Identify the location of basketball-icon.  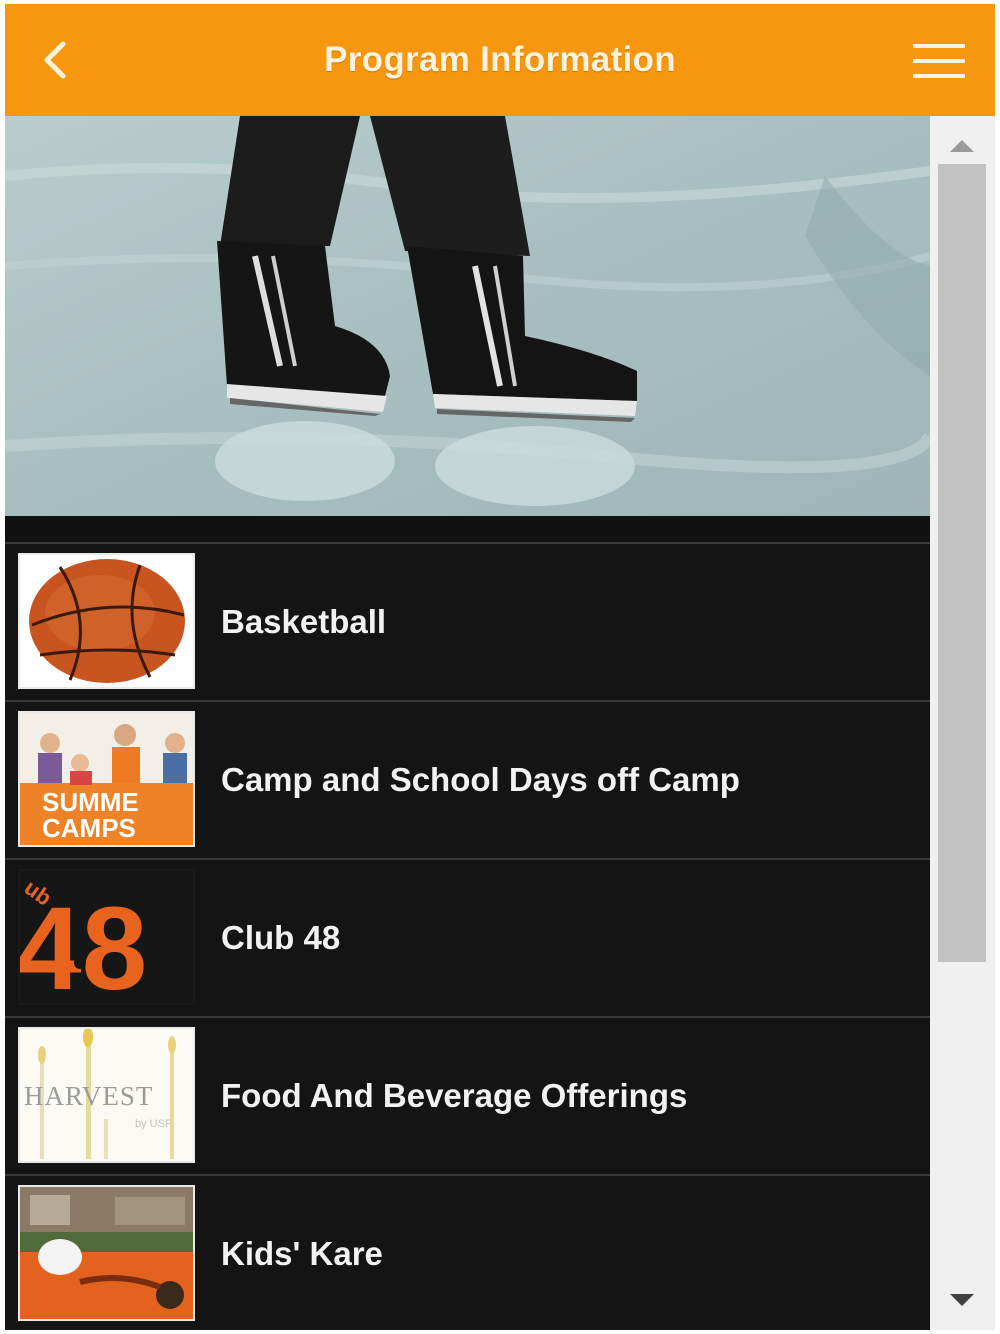
(106, 621).